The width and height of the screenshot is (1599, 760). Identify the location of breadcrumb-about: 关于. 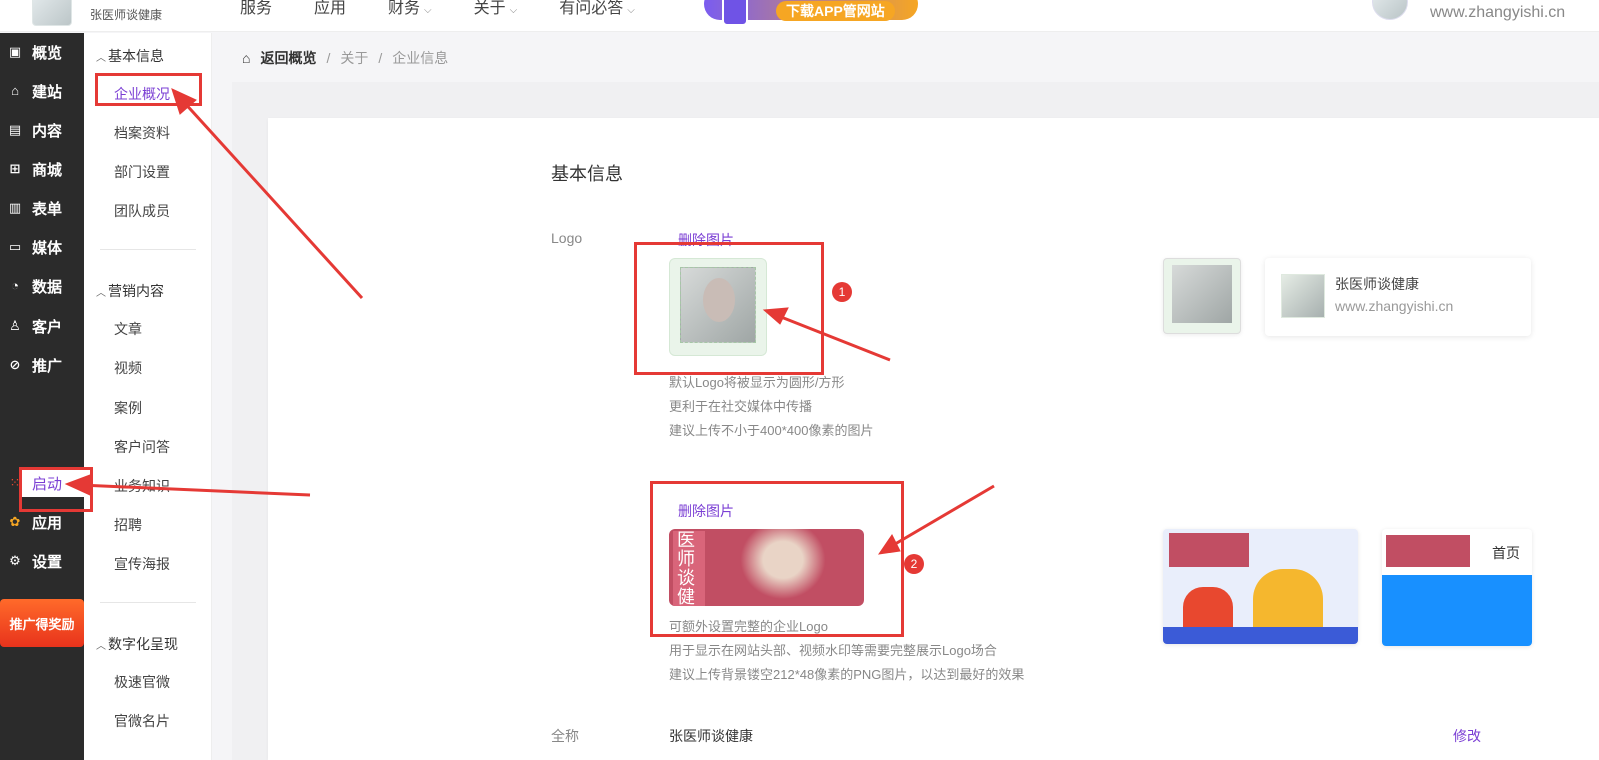
(354, 58).